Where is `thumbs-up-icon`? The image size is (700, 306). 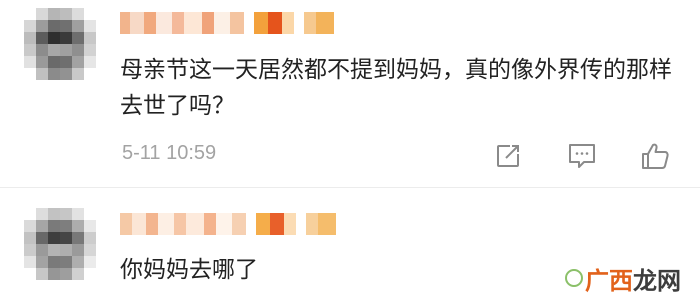 thumbs-up-icon is located at coordinates (655, 156).